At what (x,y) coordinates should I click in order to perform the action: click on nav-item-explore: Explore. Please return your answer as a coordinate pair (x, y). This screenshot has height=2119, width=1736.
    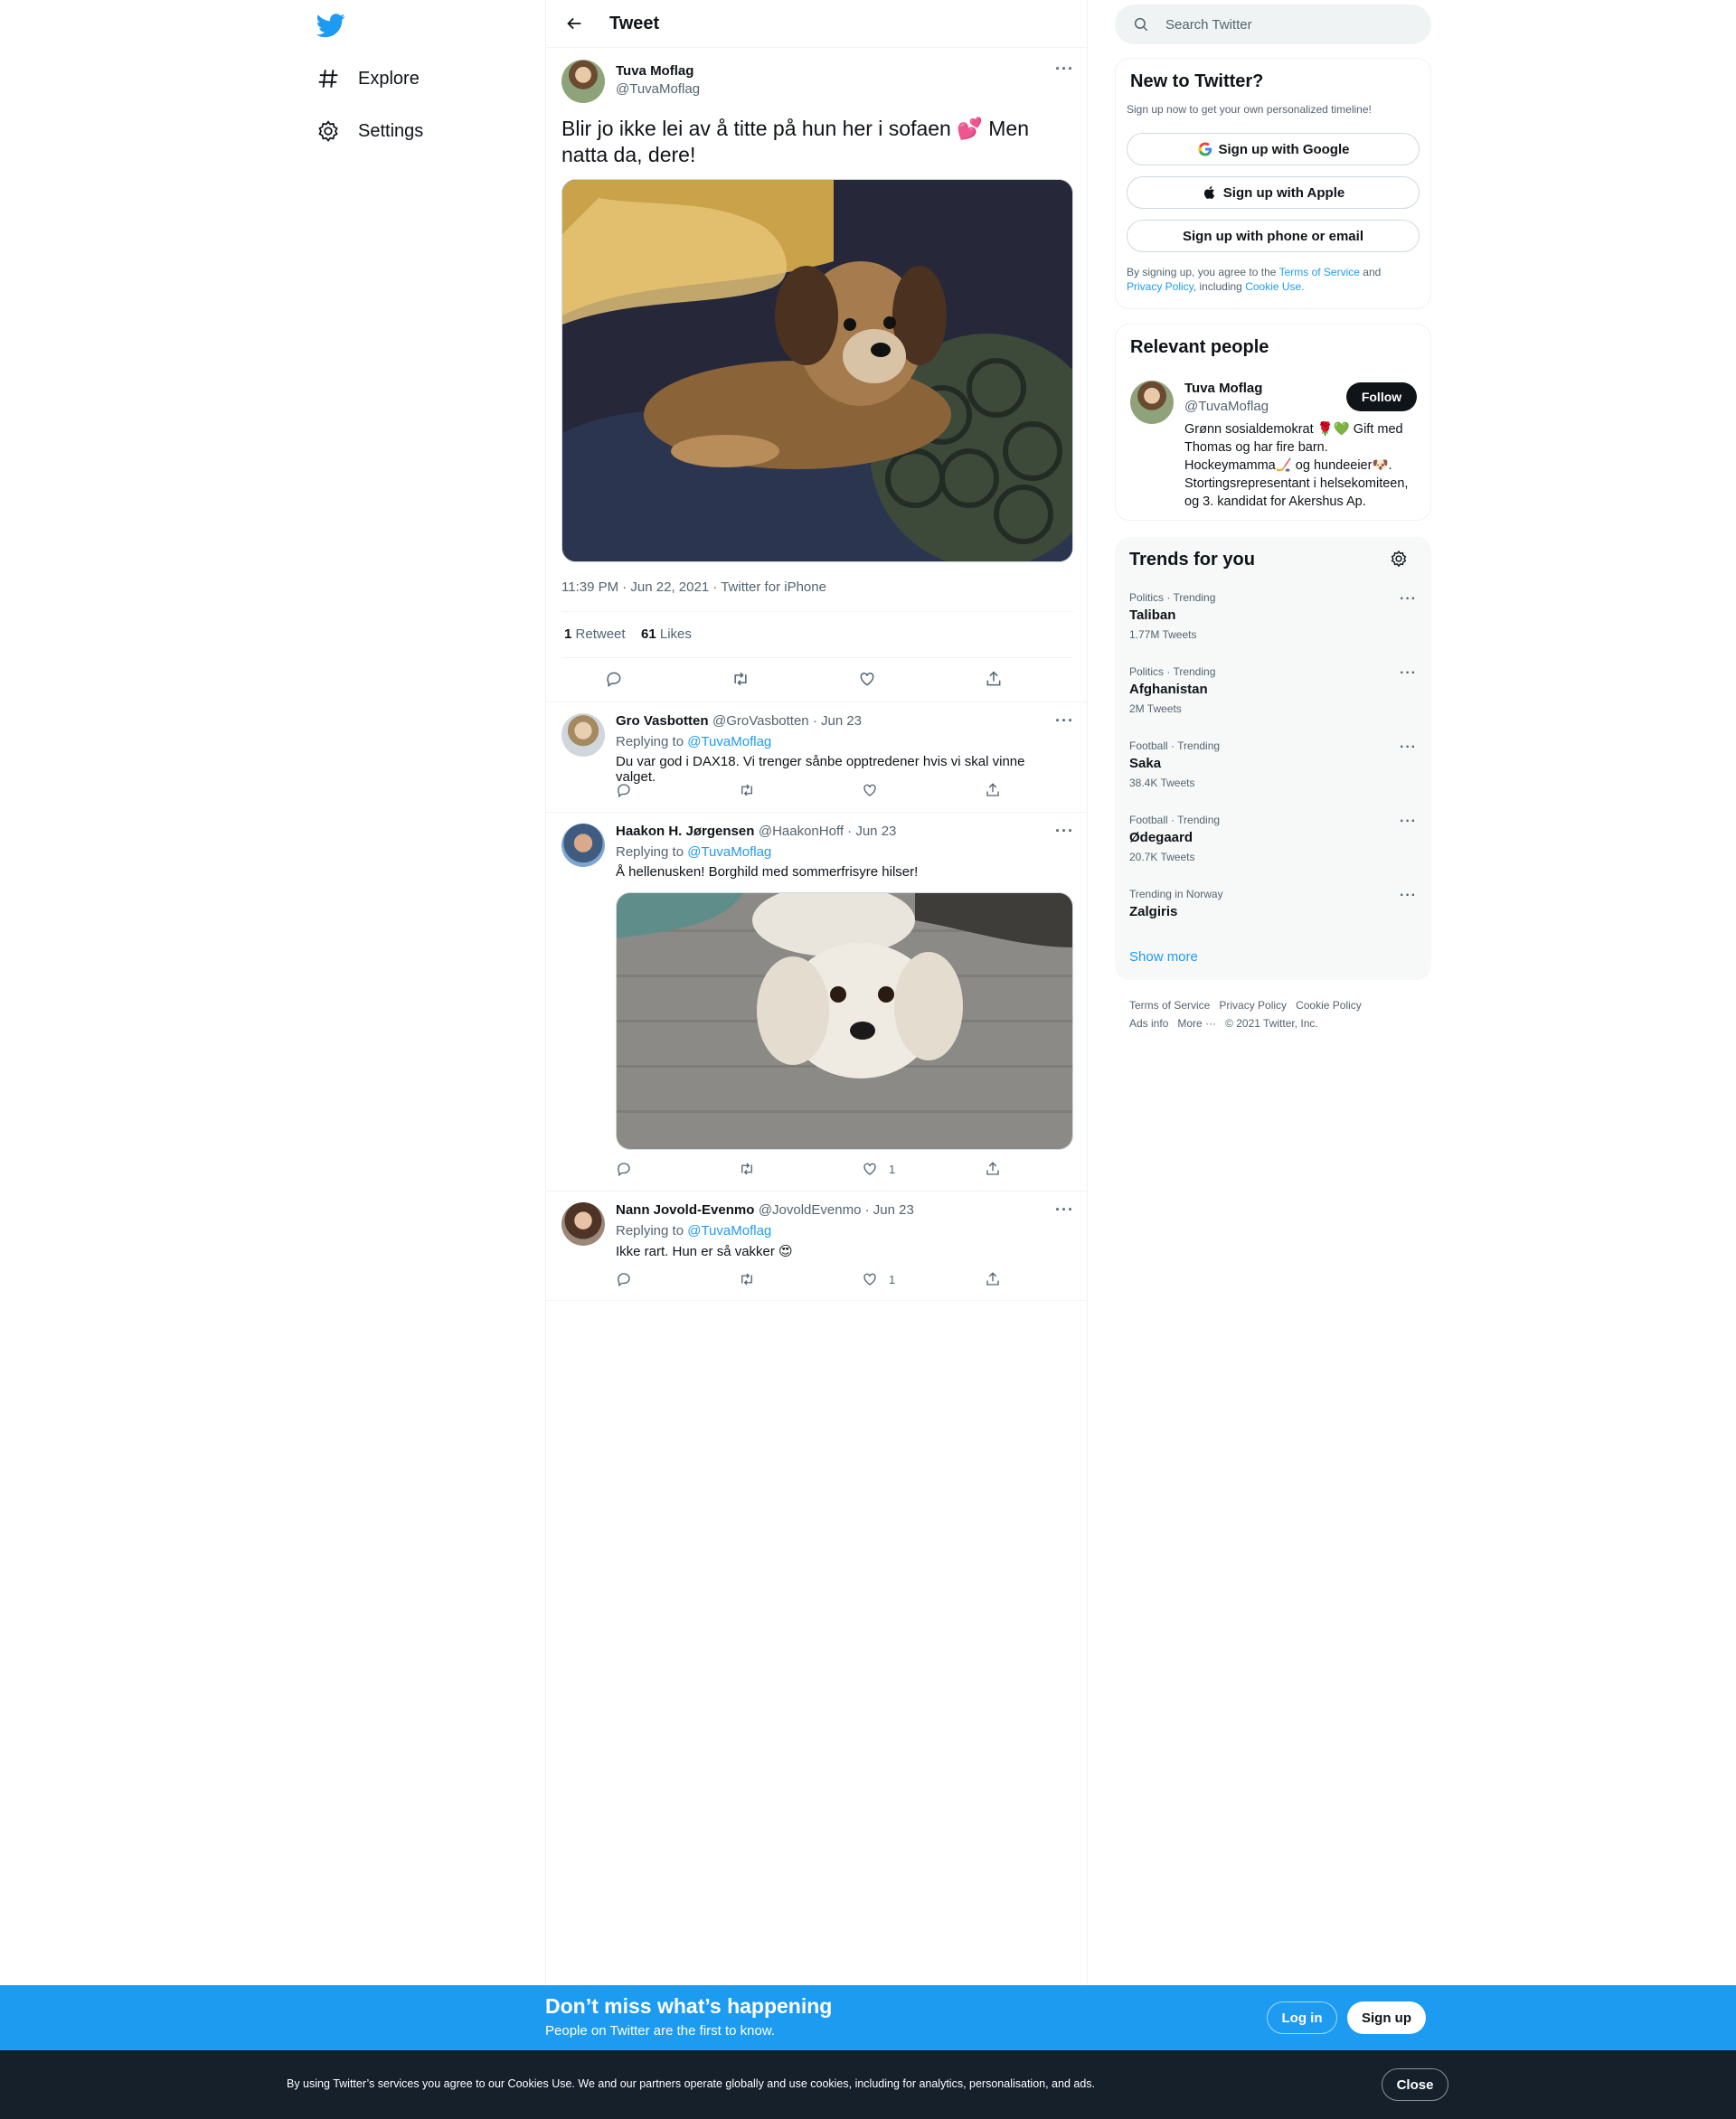
    Looking at the image, I should click on (368, 79).